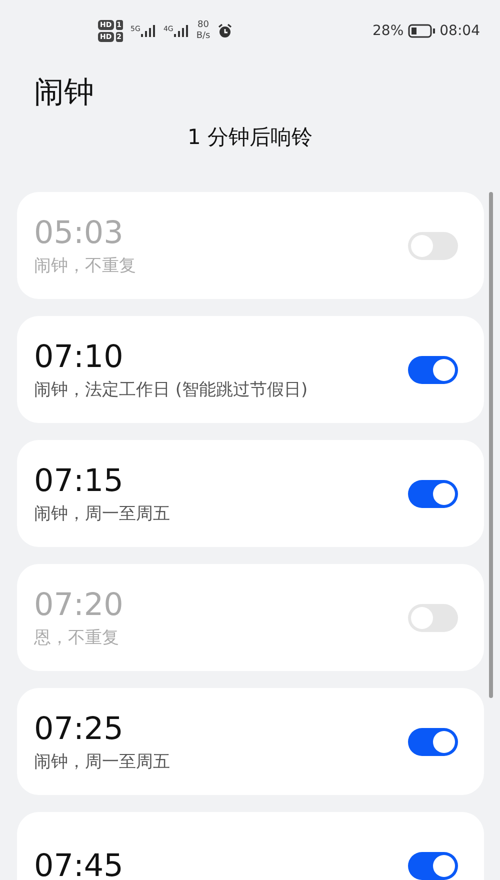  Describe the element at coordinates (422, 31) in the screenshot. I see `battery-icon` at that location.